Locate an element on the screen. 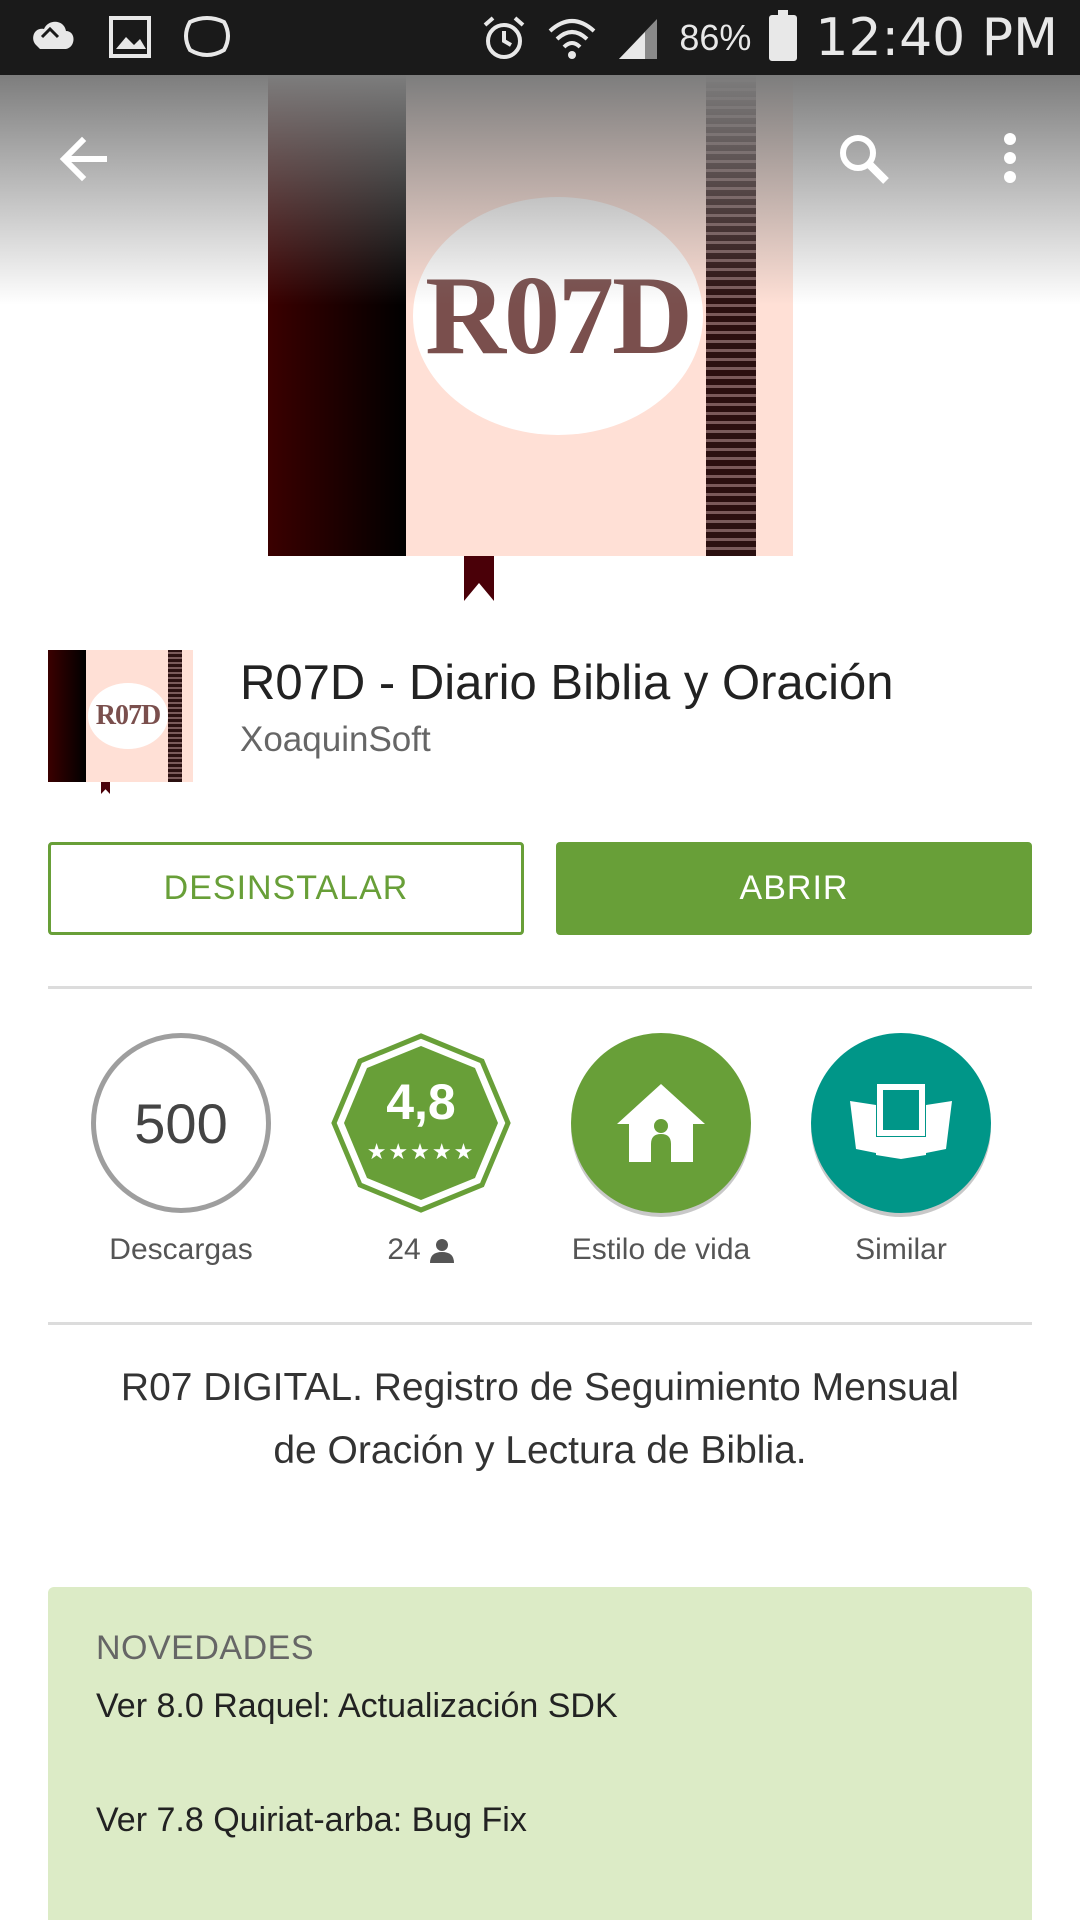 The width and height of the screenshot is (1080, 1920). rating-stat: 4,8 ★★★★★ 24 is located at coordinates (421, 1158).